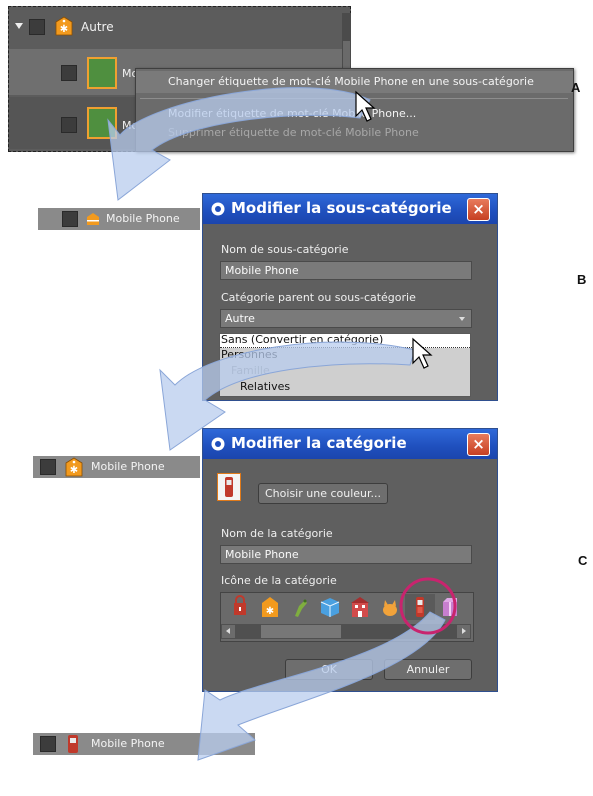 The width and height of the screenshot is (593, 796). I want to click on category-icon-label: Icône de la catégorie, so click(279, 580).